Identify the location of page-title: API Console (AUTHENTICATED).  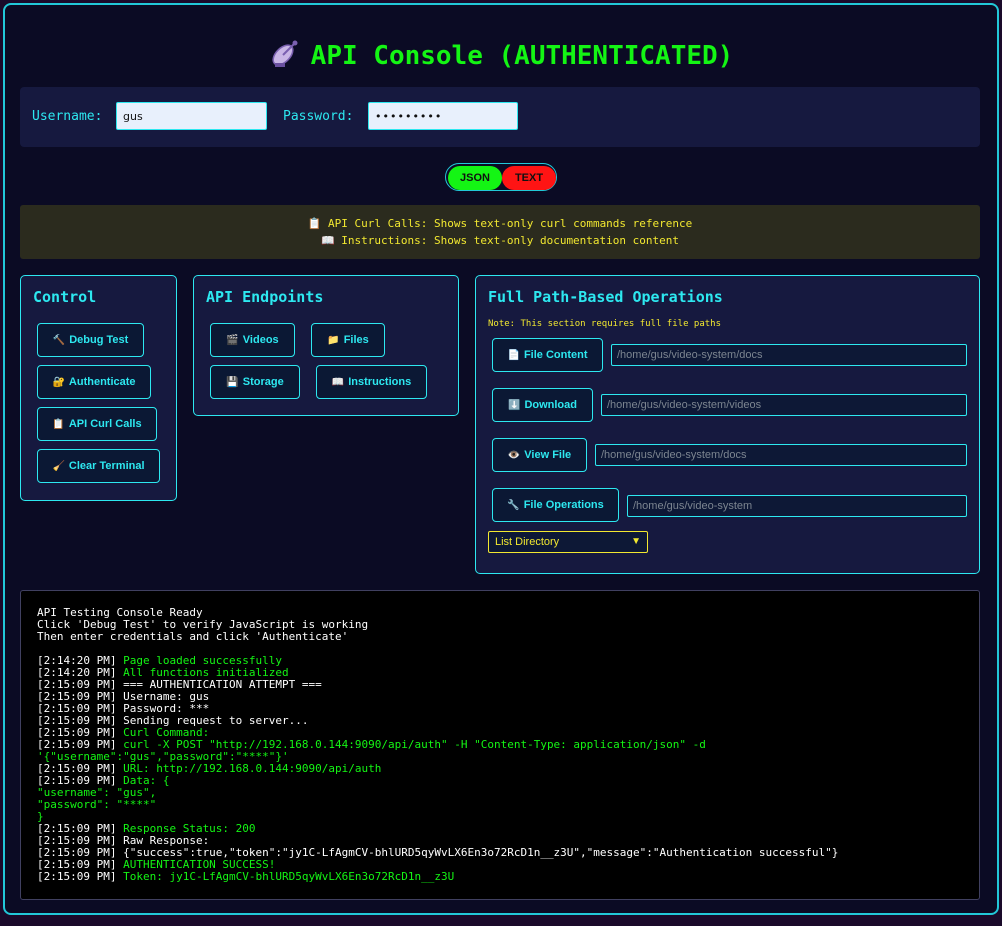
(501, 55).